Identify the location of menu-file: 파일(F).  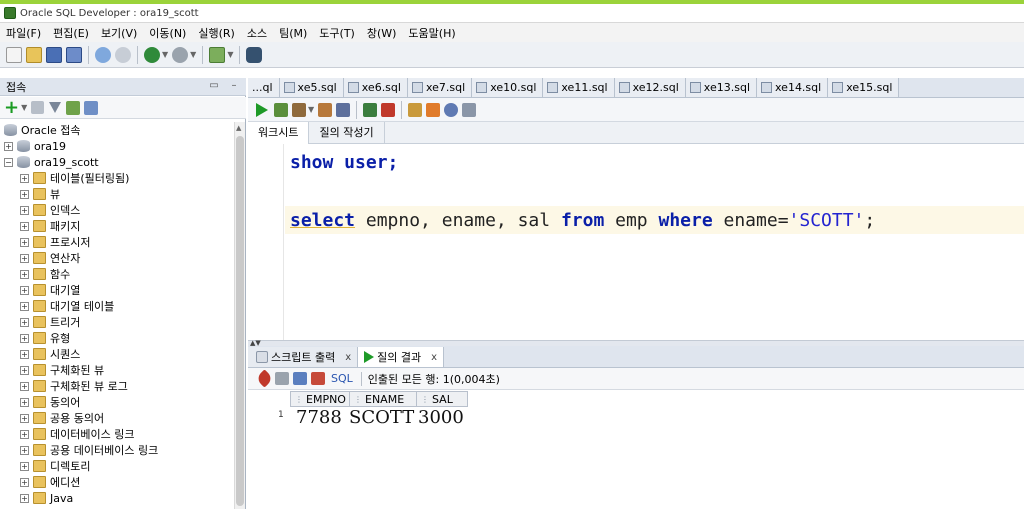
(23, 33).